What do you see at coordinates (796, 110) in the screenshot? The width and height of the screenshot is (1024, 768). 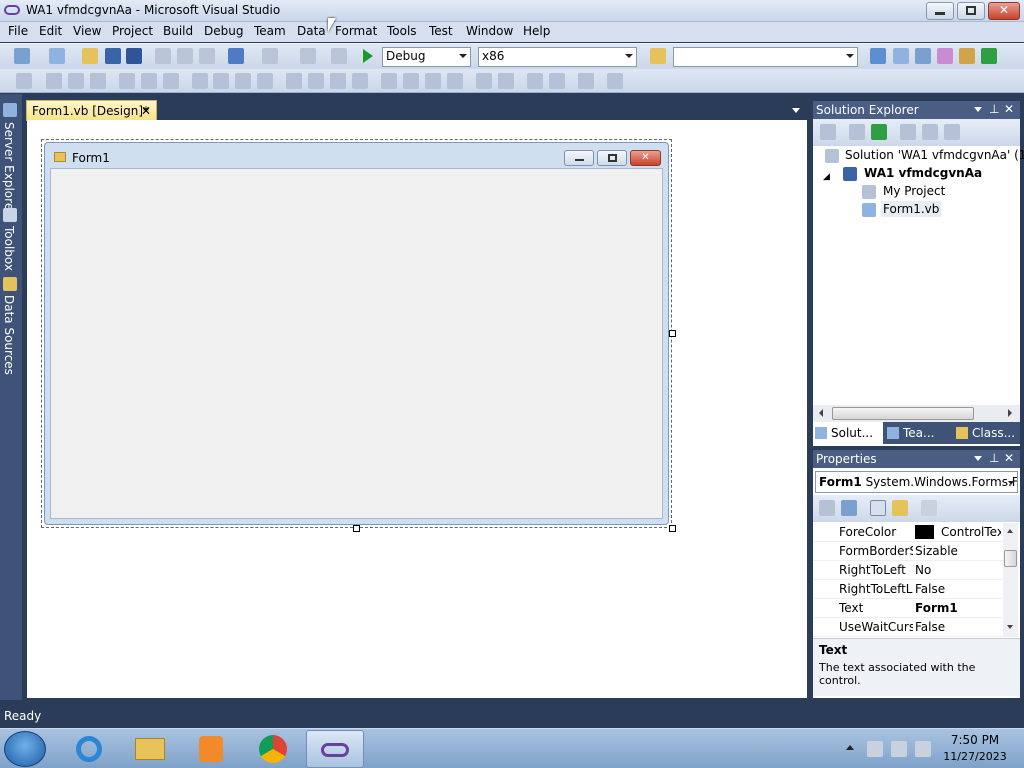 I see `active-files-dropdown-icon` at bounding box center [796, 110].